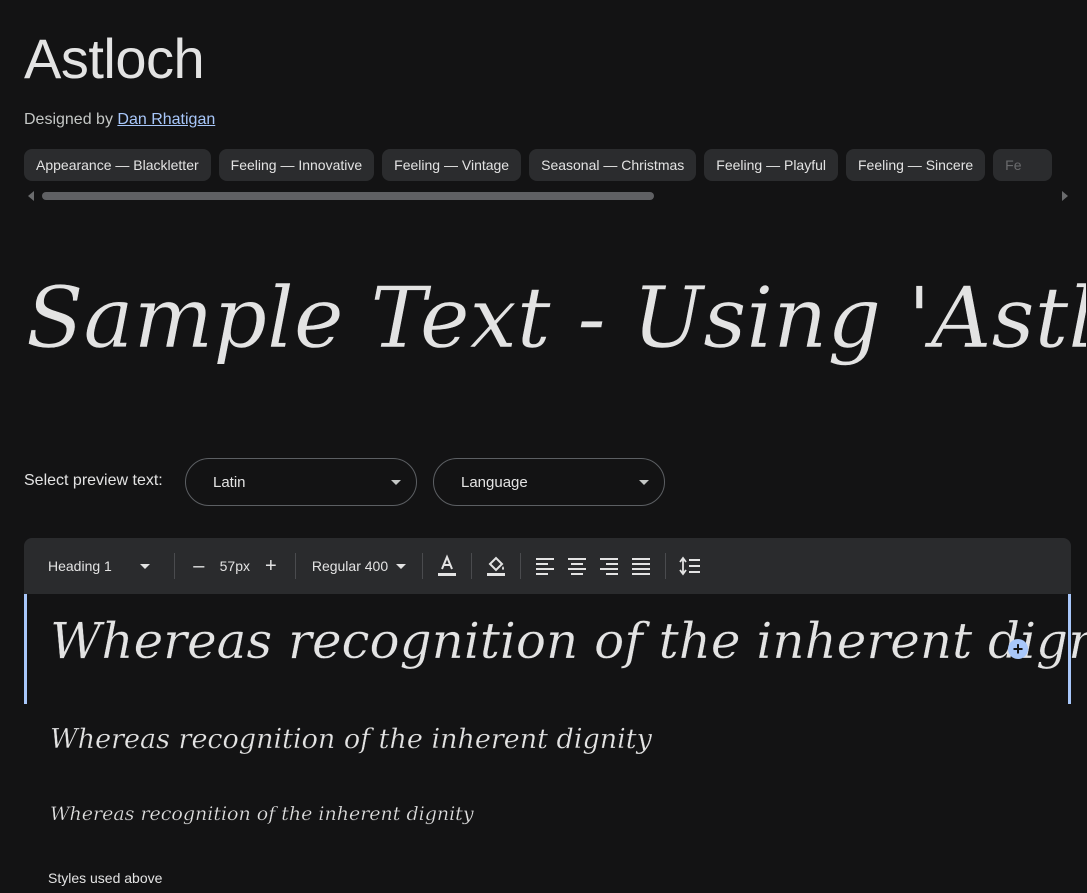 The image size is (1087, 893). Describe the element at coordinates (166, 119) in the screenshot. I see `designer-link: Dan Rhatigan` at that location.